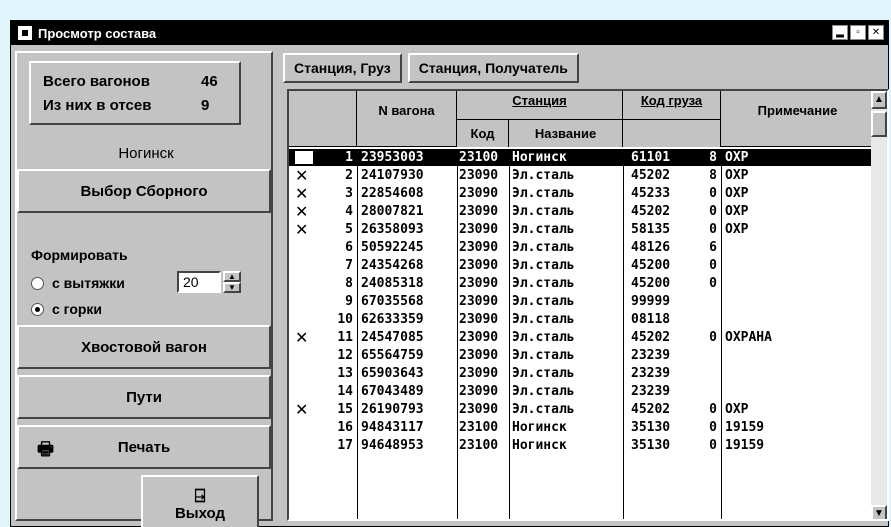 The width and height of the screenshot is (891, 527). Describe the element at coordinates (582, 373) in the screenshot. I see `table-row: 13 65903643 23090 Эл.сталь 23239` at that location.